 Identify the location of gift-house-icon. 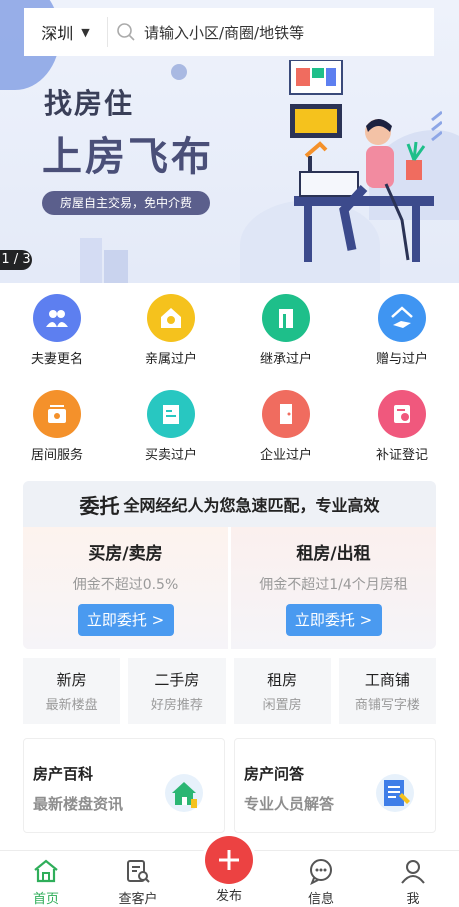
(402, 318).